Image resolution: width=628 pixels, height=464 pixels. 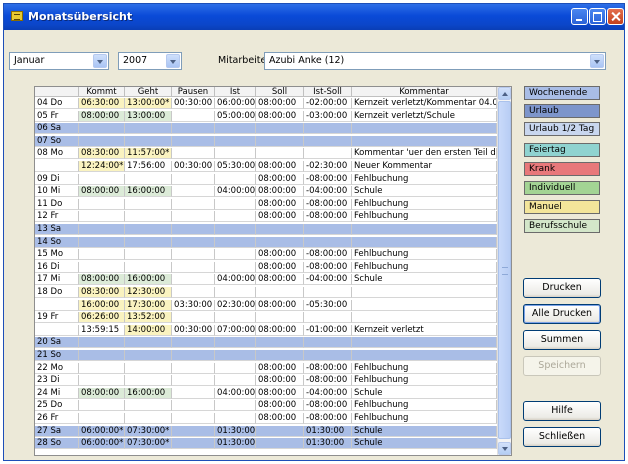 What do you see at coordinates (266, 217) in the screenshot?
I see `table-row: 12 Fr 08:00:00 -08:00:00 Fehlbuchung` at bounding box center [266, 217].